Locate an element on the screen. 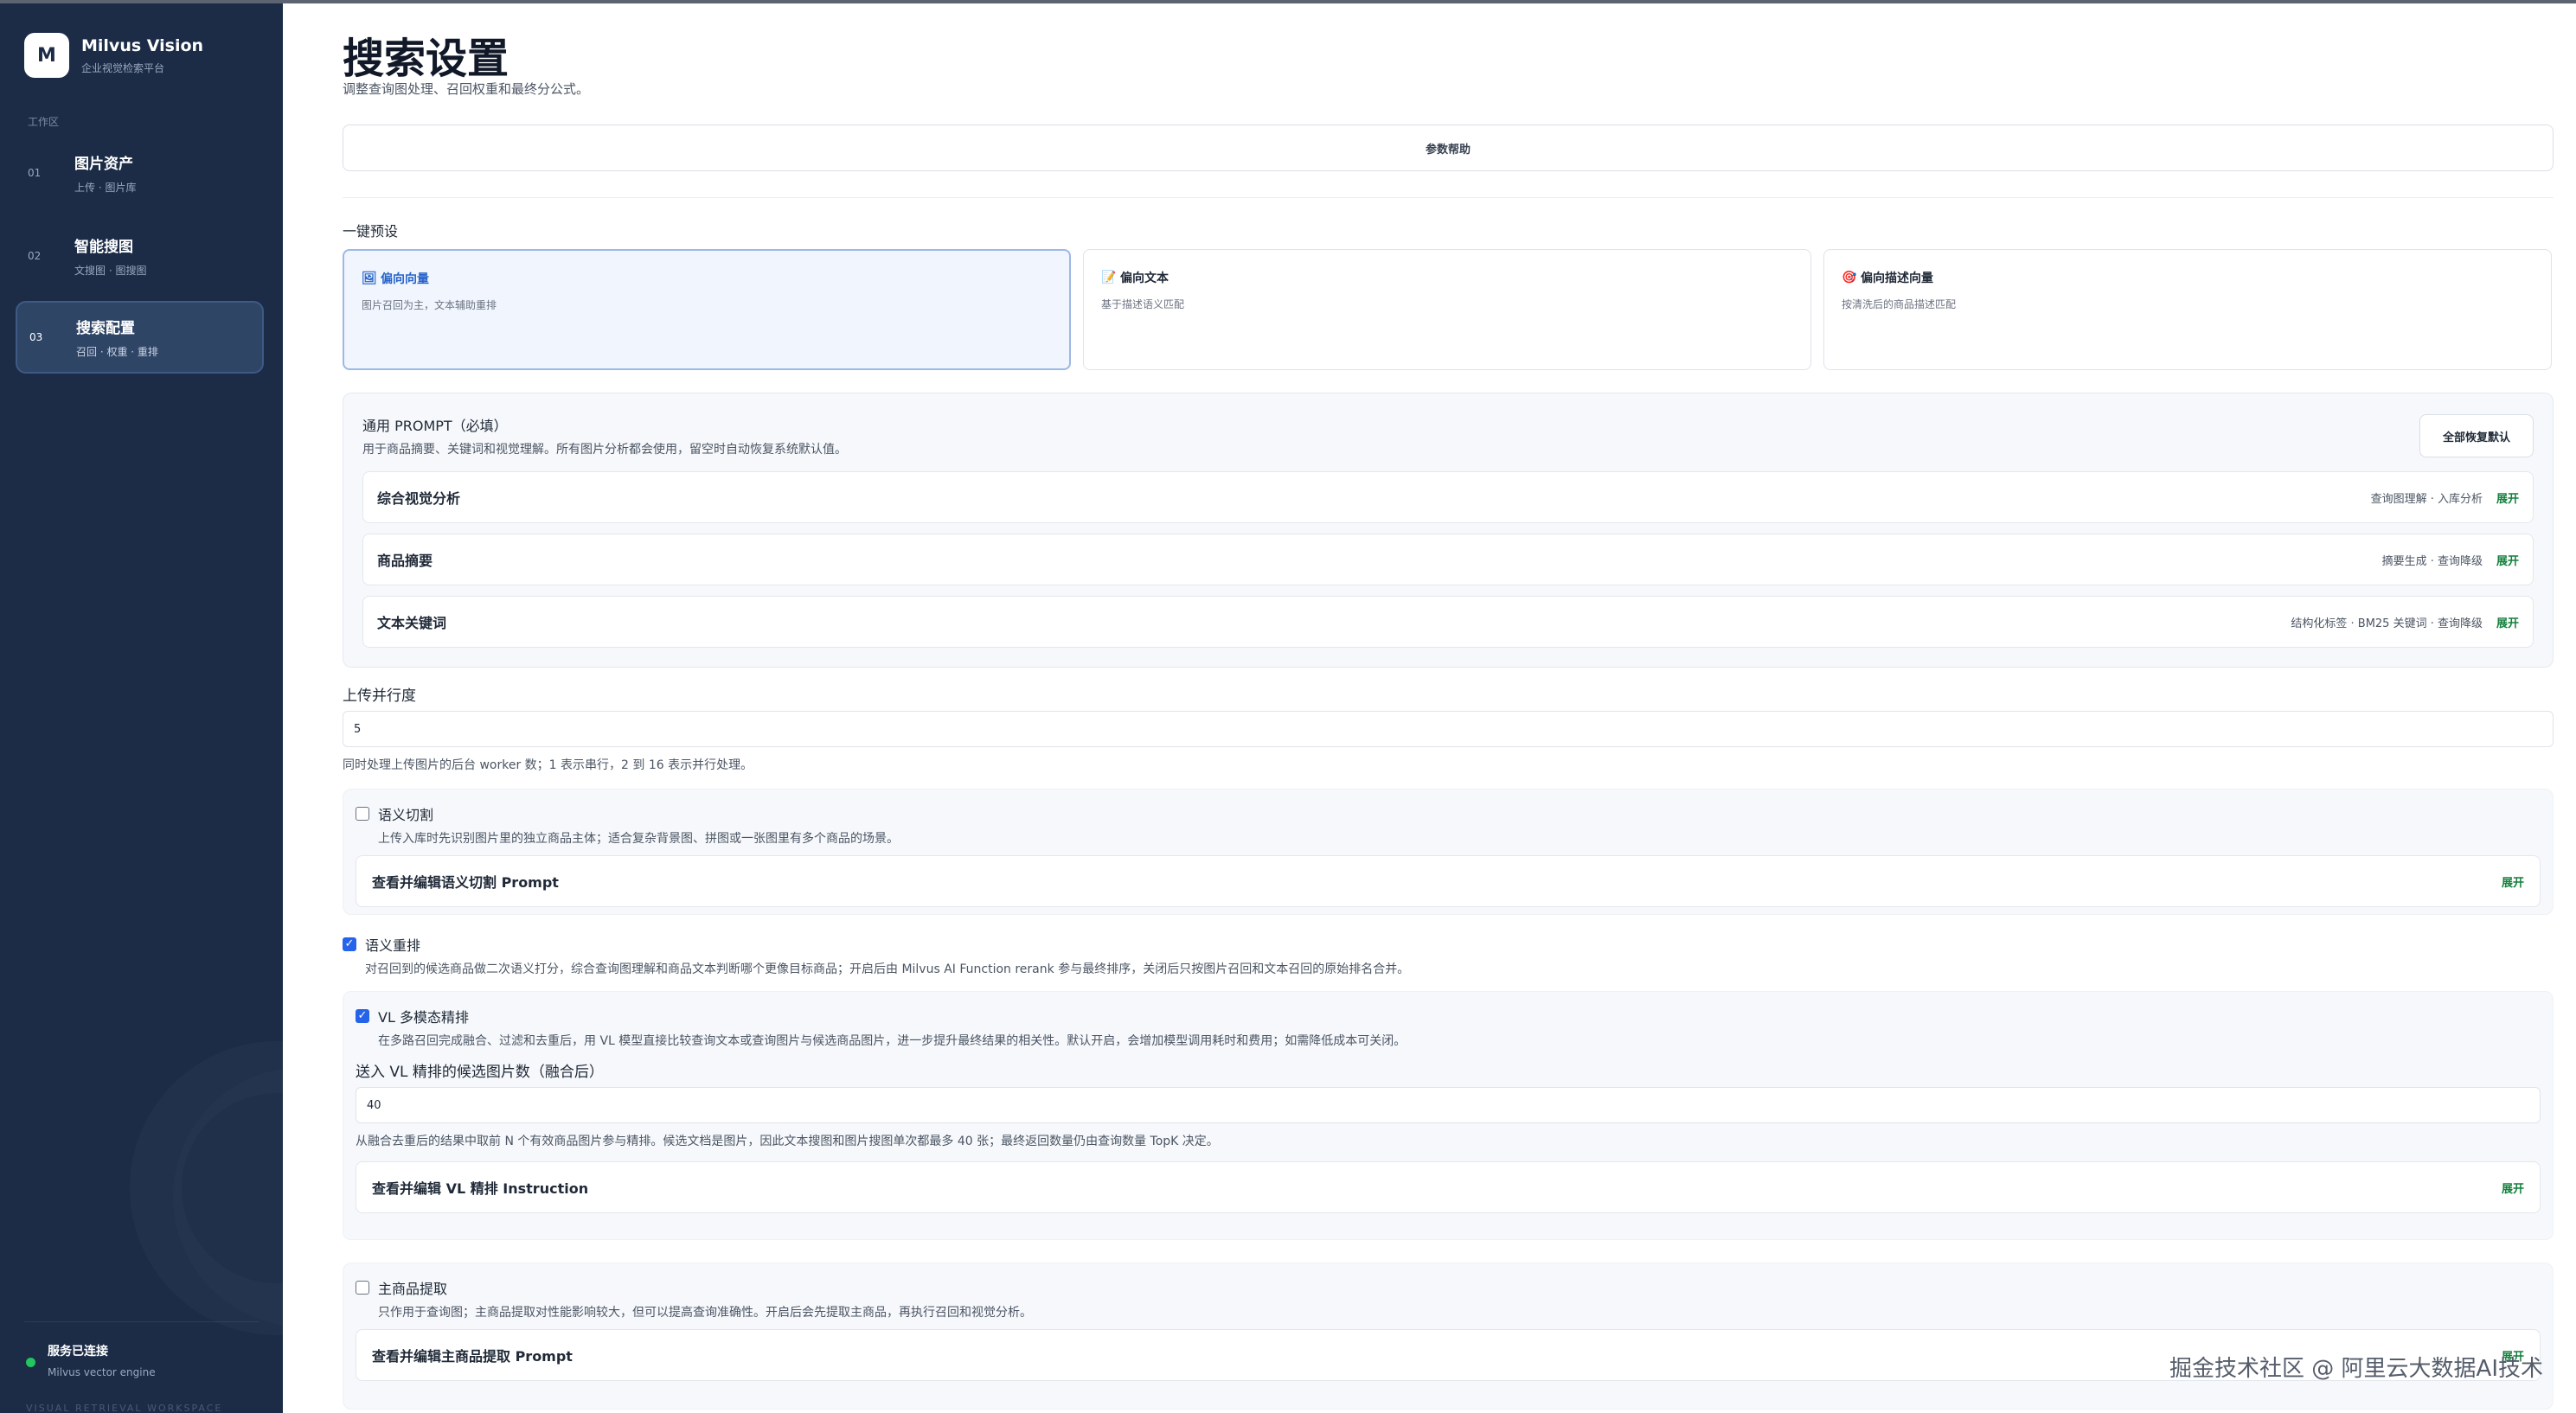  sidebar-footer: VISUAL RETRIEVAL WORKSPACE is located at coordinates (124, 1408).